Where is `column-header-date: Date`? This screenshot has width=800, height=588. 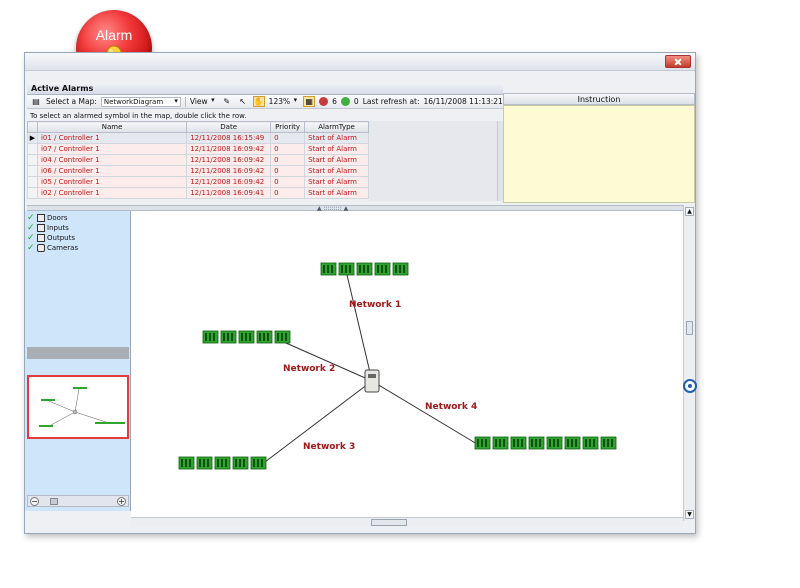
column-header-date: Date is located at coordinates (229, 127).